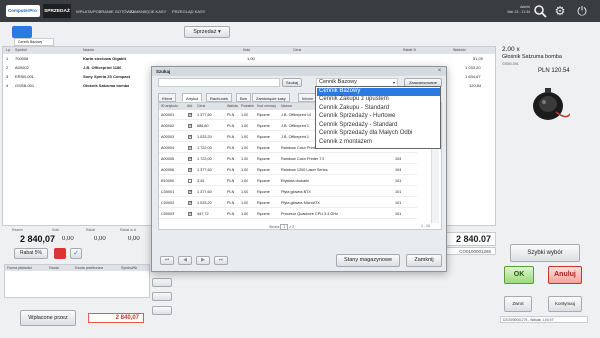 The height and width of the screenshot is (338, 600). Describe the element at coordinates (378, 134) in the screenshot. I see `price-option: Cennik Sprzedaży dla Małych Odbi` at that location.